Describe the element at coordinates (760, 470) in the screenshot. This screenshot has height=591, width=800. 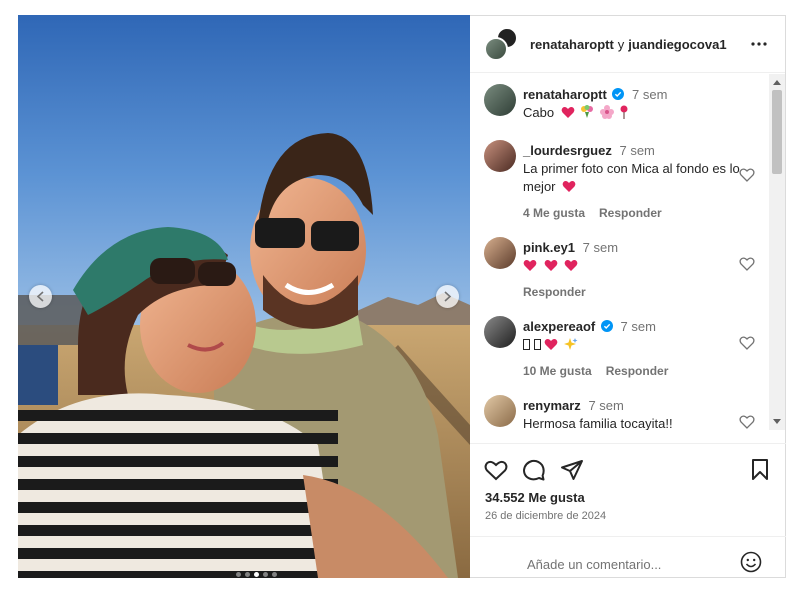
I see `save-bookmark-icon` at that location.